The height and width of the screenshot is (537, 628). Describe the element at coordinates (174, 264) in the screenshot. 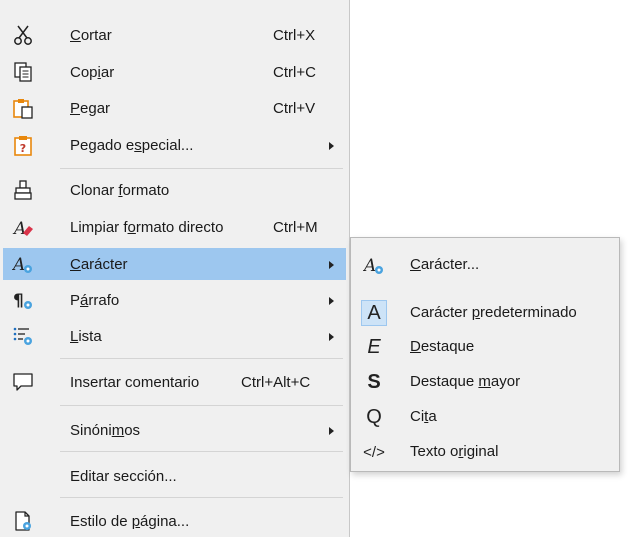

I see `menu-item-character: A Carácter` at that location.